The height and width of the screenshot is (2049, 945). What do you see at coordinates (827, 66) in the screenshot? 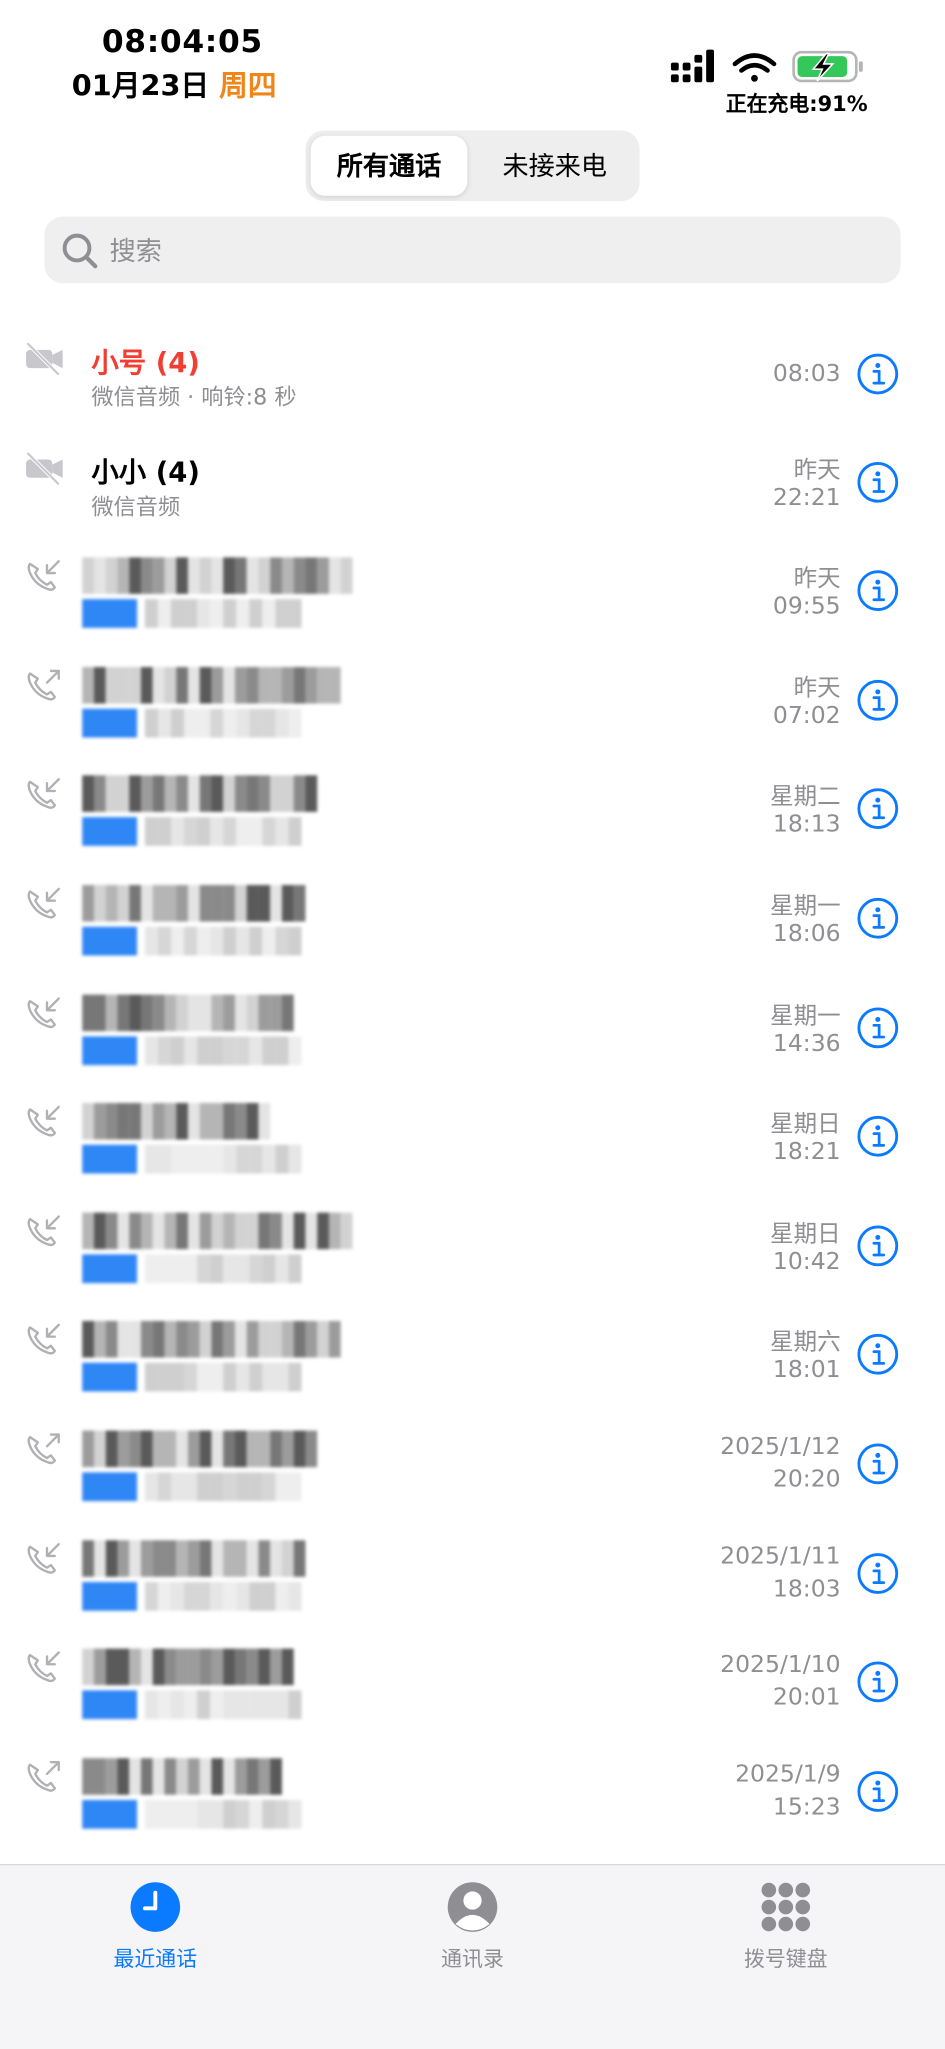
I see `battery-charging-icon` at bounding box center [827, 66].